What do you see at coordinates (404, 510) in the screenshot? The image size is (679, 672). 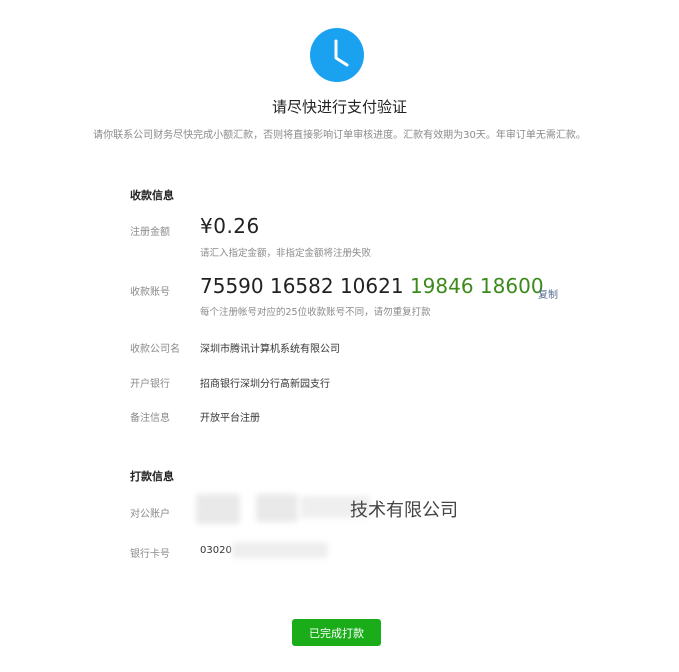 I see `corp-account-value: 技术有限公司` at bounding box center [404, 510].